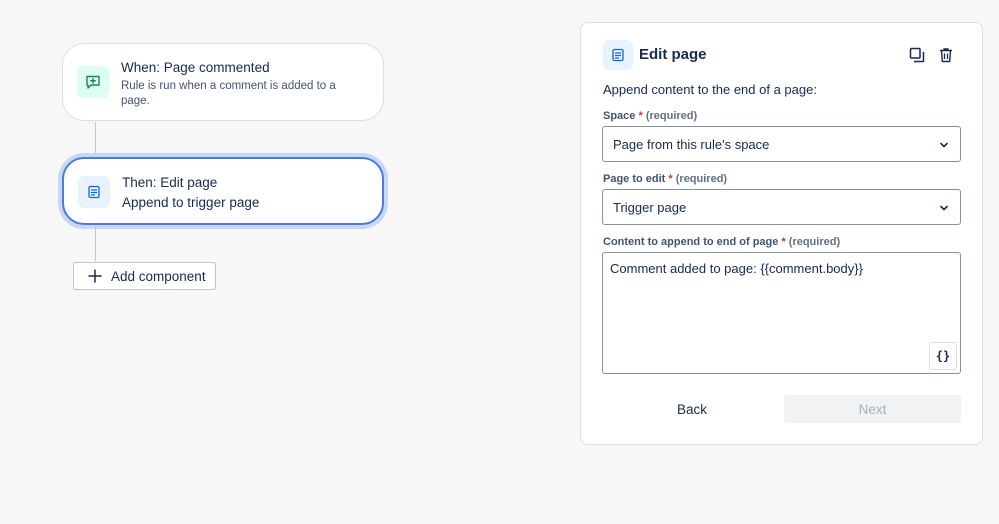 The image size is (999, 524). Describe the element at coordinates (781, 144) in the screenshot. I see `space-select: Page from this rule's space` at that location.